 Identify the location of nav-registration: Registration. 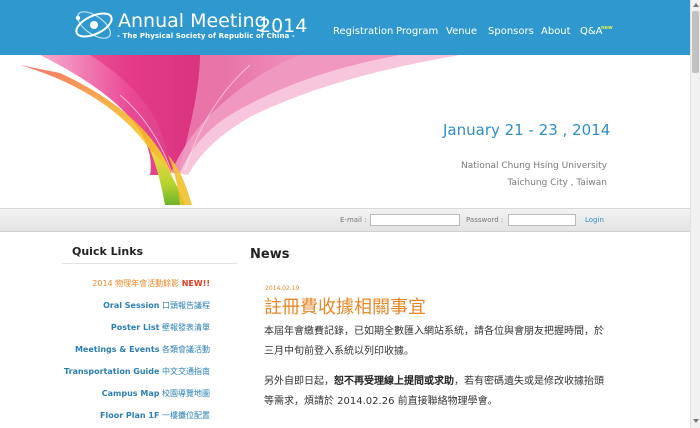
(363, 31).